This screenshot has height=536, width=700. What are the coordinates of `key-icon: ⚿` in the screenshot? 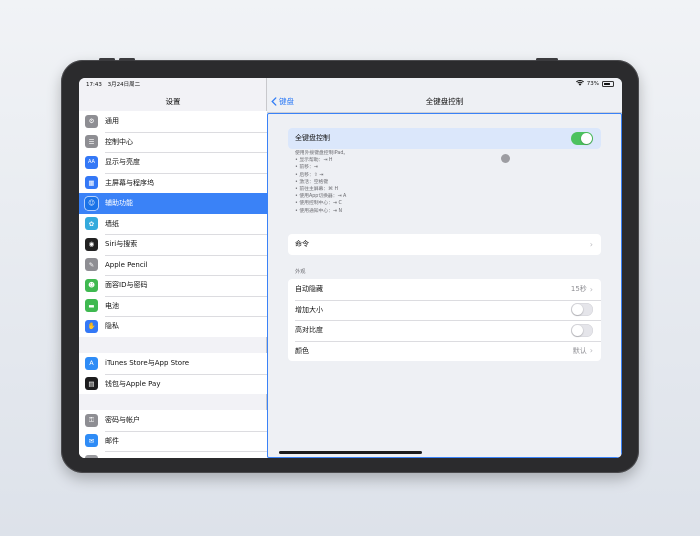 It's located at (91, 420).